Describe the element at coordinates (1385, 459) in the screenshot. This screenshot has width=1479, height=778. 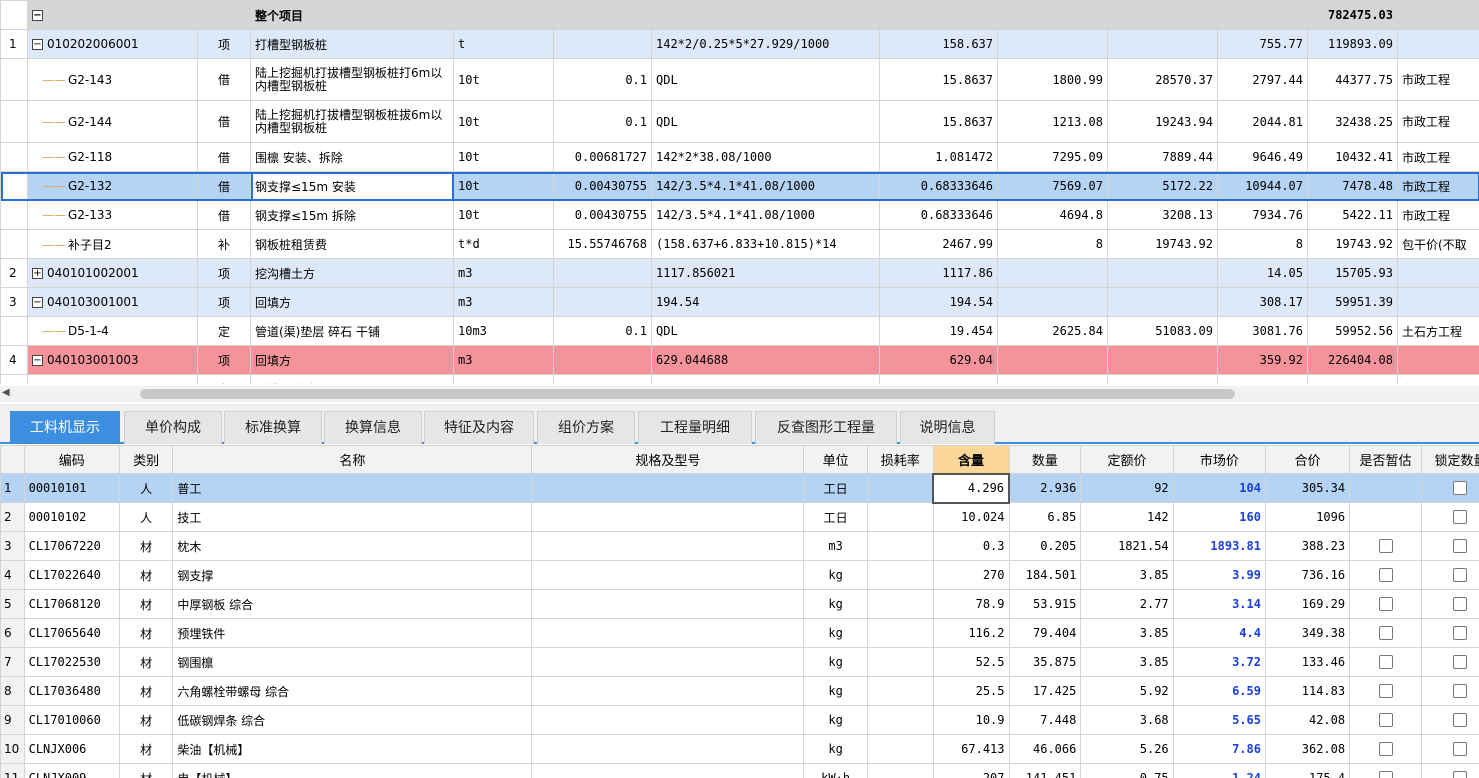
I see `column-header: 是否暂估` at that location.